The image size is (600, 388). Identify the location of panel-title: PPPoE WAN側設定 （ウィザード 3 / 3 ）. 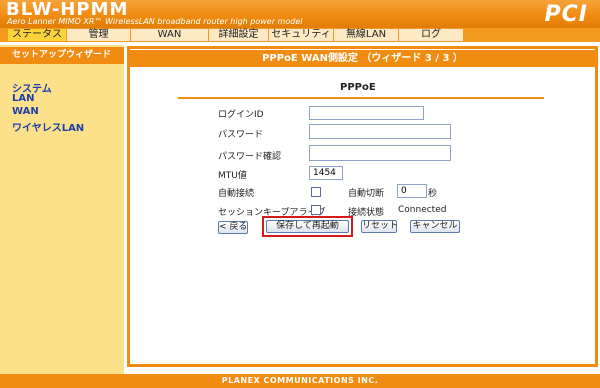
(362, 58).